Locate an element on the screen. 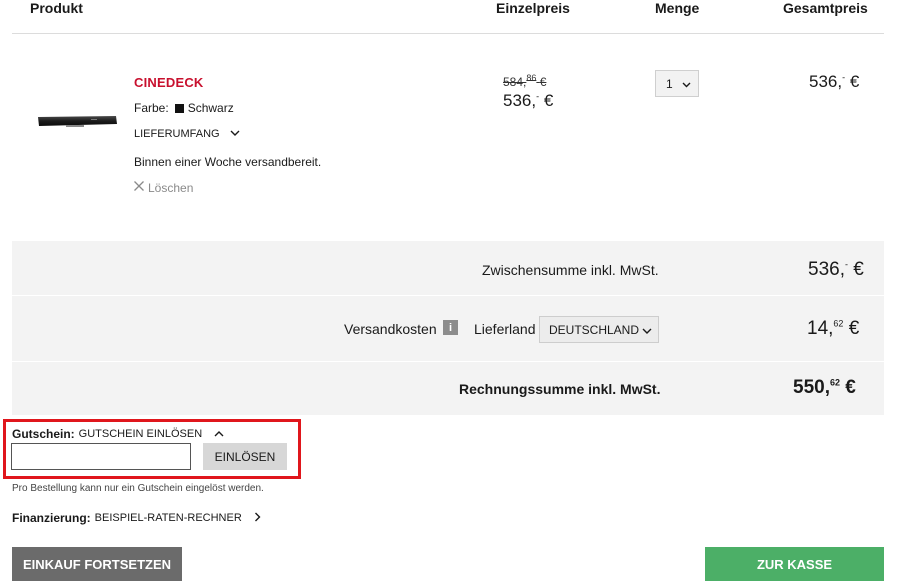 The width and height of the screenshot is (900, 587). product-color: Farbe: Schwarz is located at coordinates (184, 108).